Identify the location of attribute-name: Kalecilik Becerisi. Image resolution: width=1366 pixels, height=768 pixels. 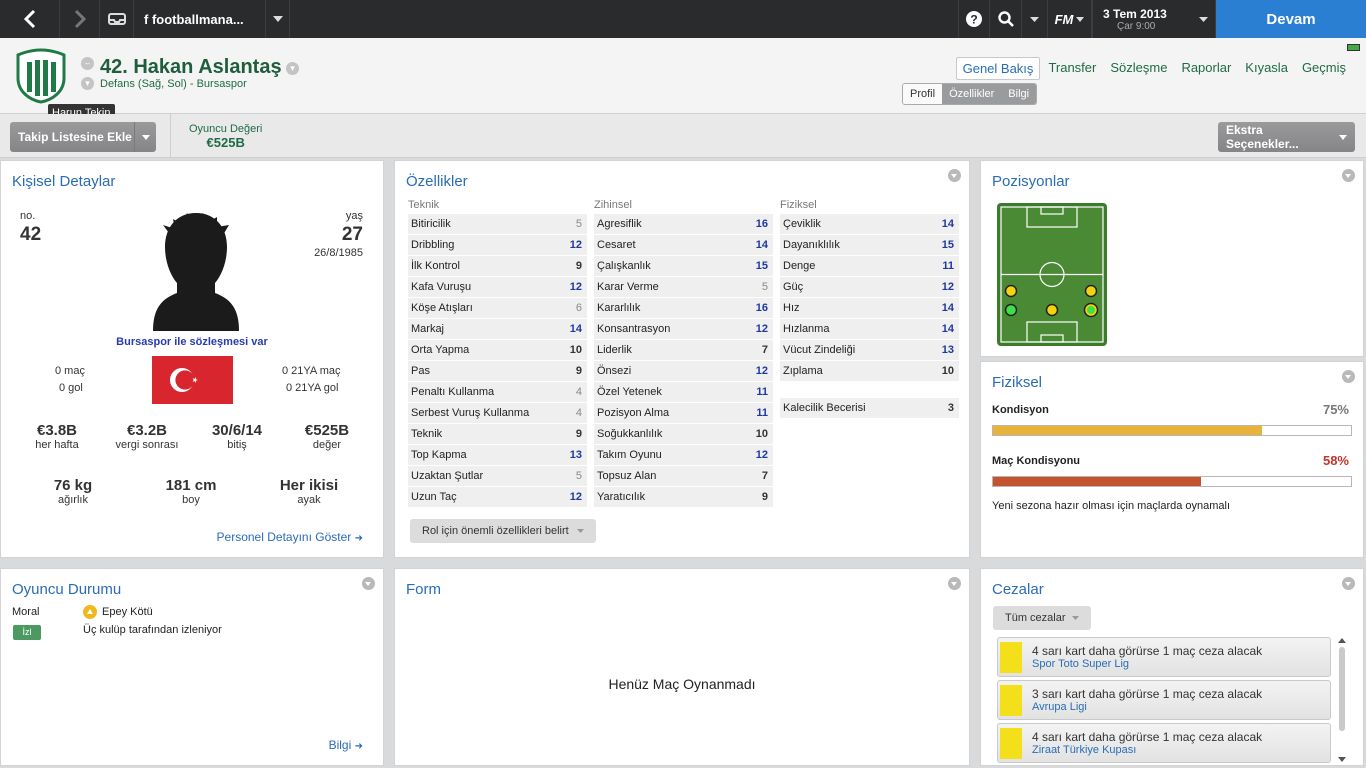
(824, 408).